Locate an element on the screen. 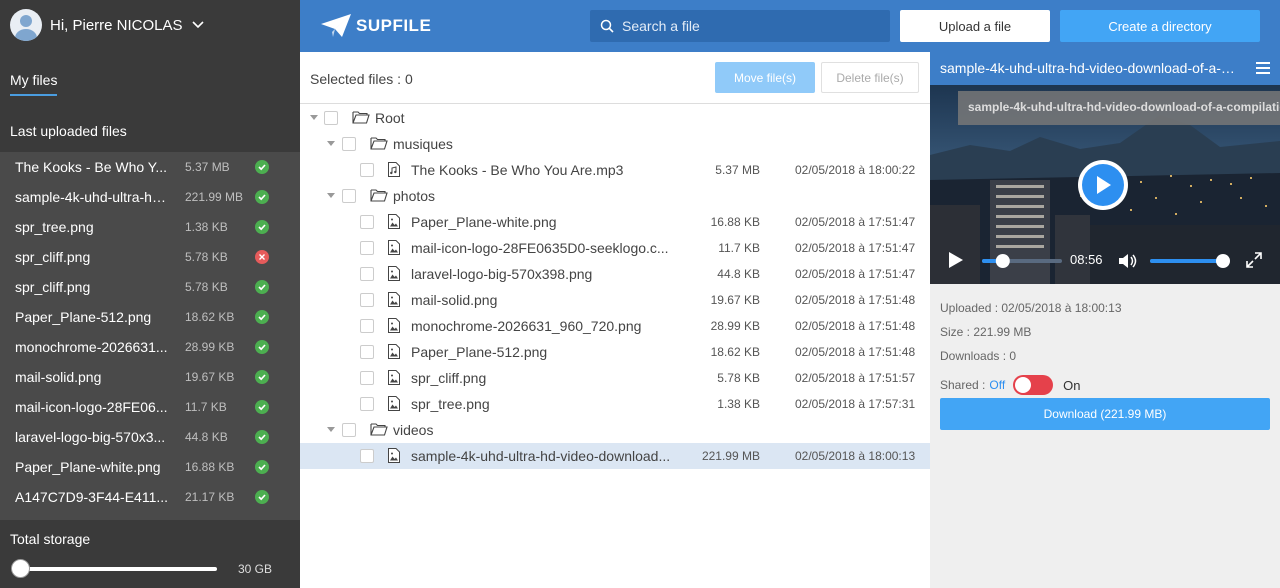 The image size is (1280, 588). create-directory-button: Create a directory is located at coordinates (1160, 26).